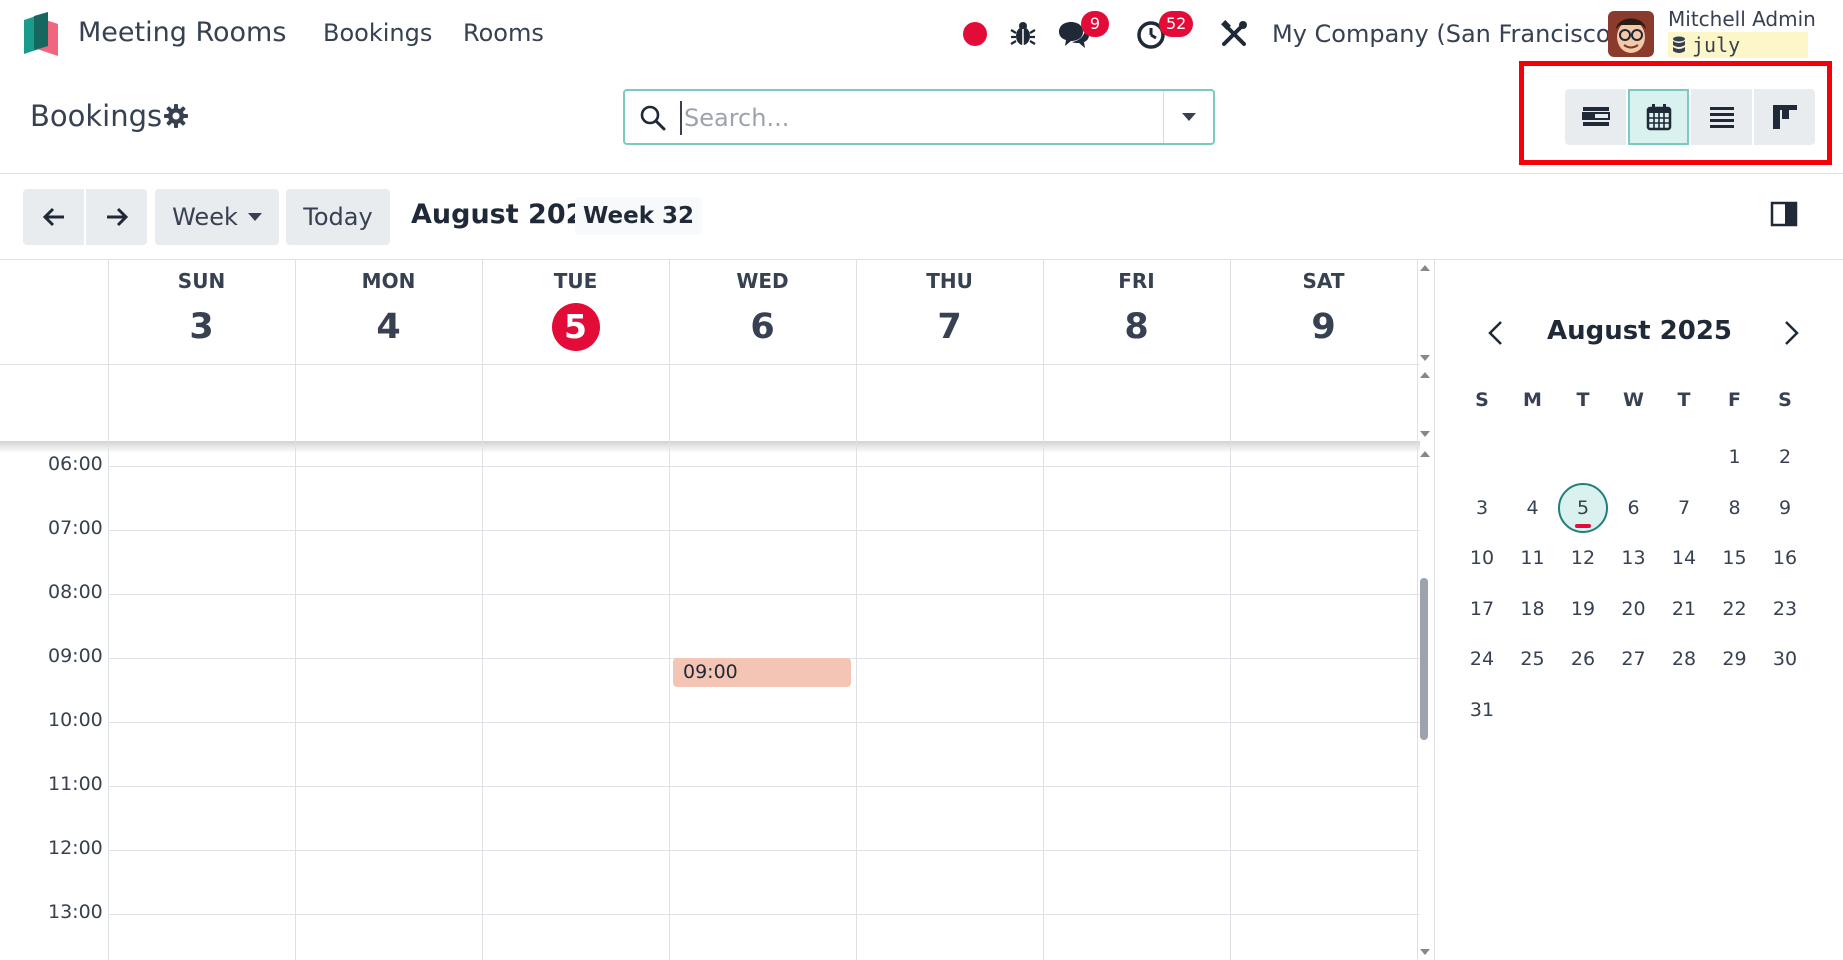 The image size is (1843, 960). I want to click on mini-calendar-day: 11, so click(1533, 558).